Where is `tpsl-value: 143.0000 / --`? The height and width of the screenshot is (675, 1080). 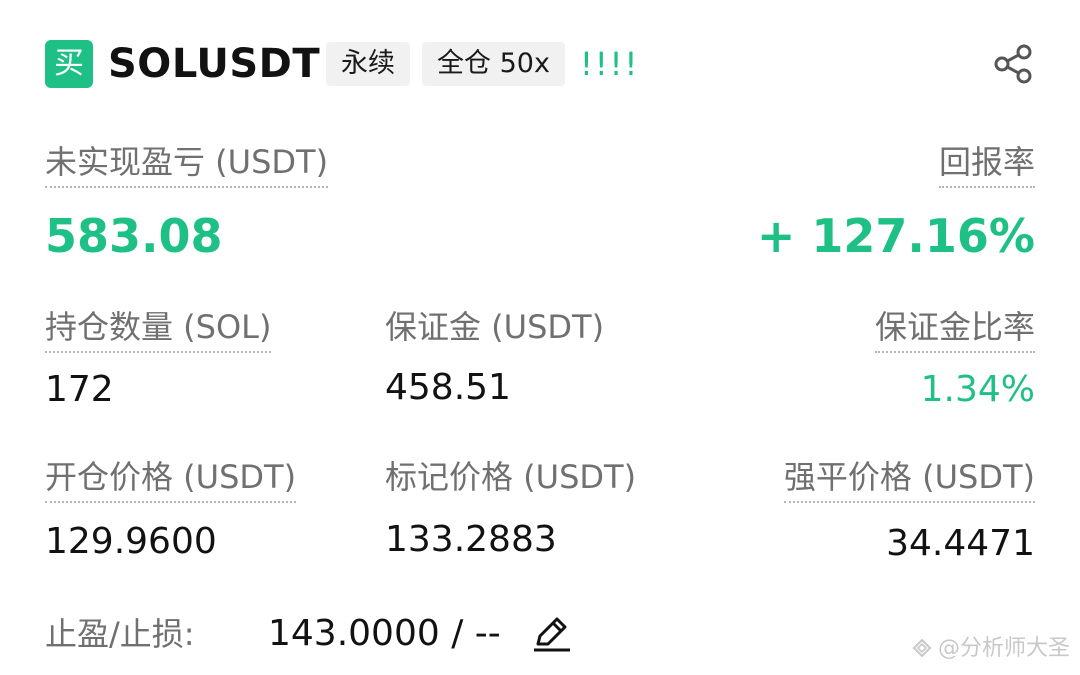 tpsl-value: 143.0000 / -- is located at coordinates (384, 633).